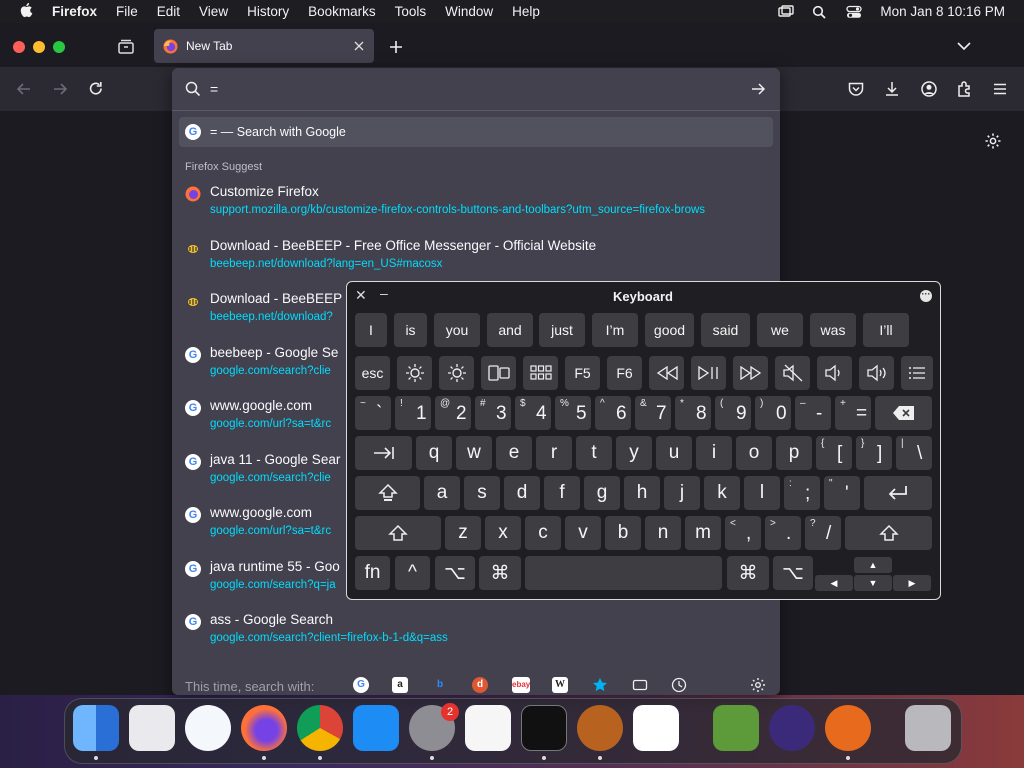 Image resolution: width=1024 pixels, height=768 pixels. I want to click on key-b: b, so click(623, 533).